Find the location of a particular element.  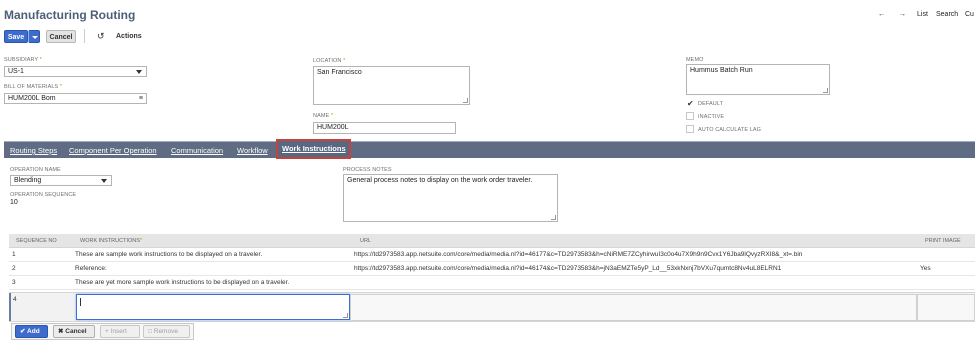

edit-row-seq: 4 is located at coordinates (15, 299).